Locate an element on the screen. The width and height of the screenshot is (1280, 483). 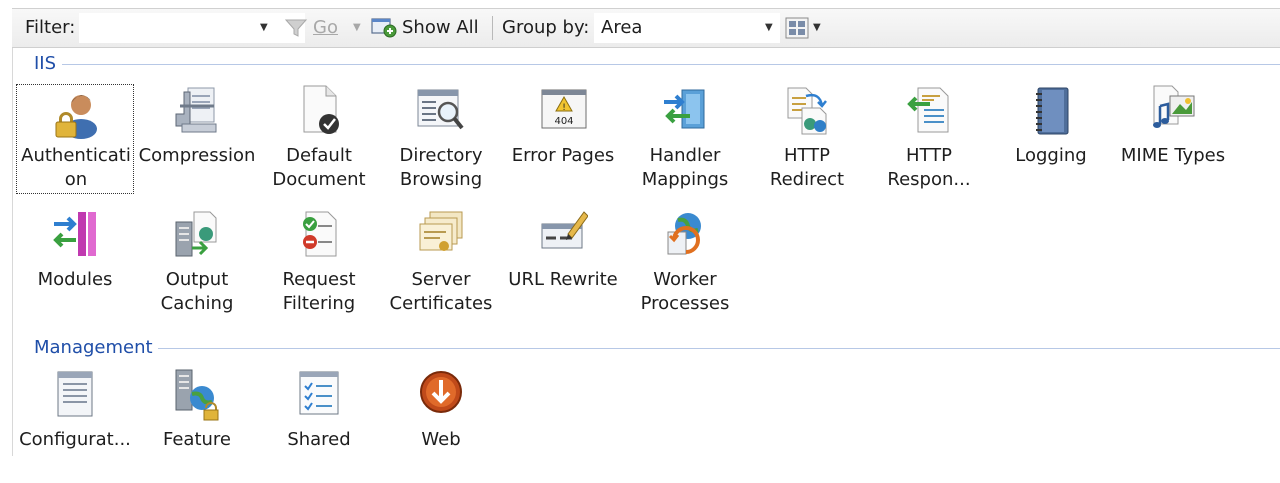
request-filtering-icon is located at coordinates (320, 234).